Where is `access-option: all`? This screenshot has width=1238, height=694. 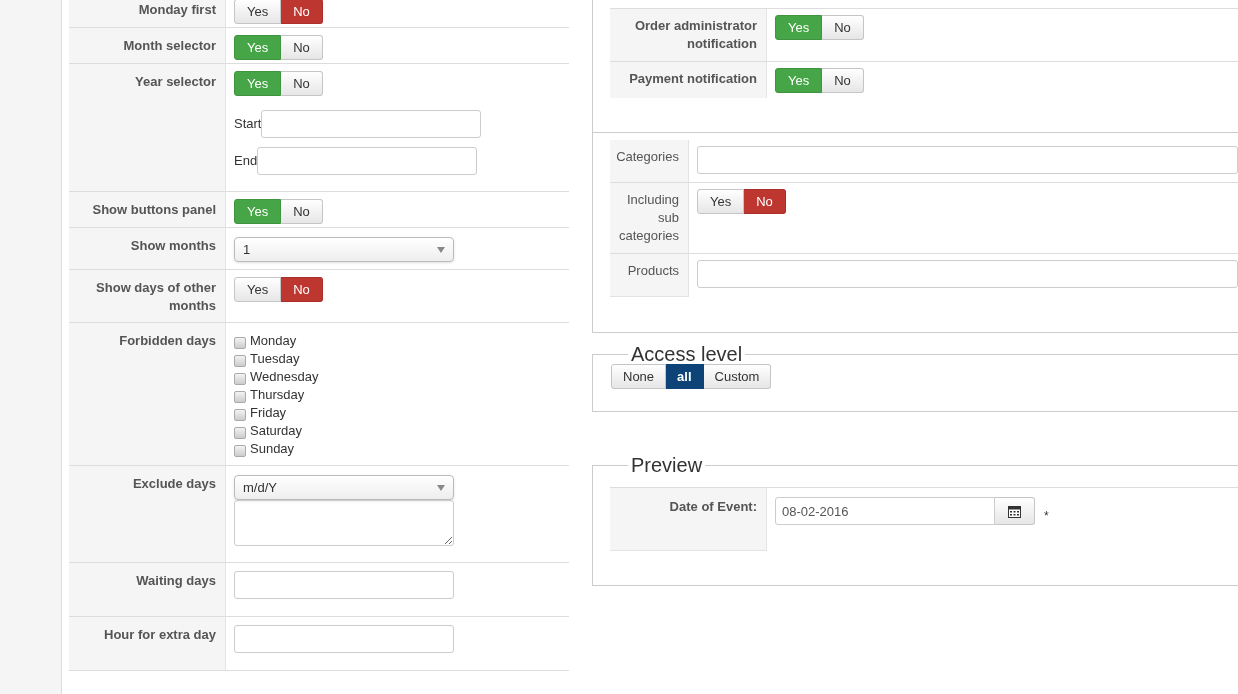 access-option: all is located at coordinates (685, 376).